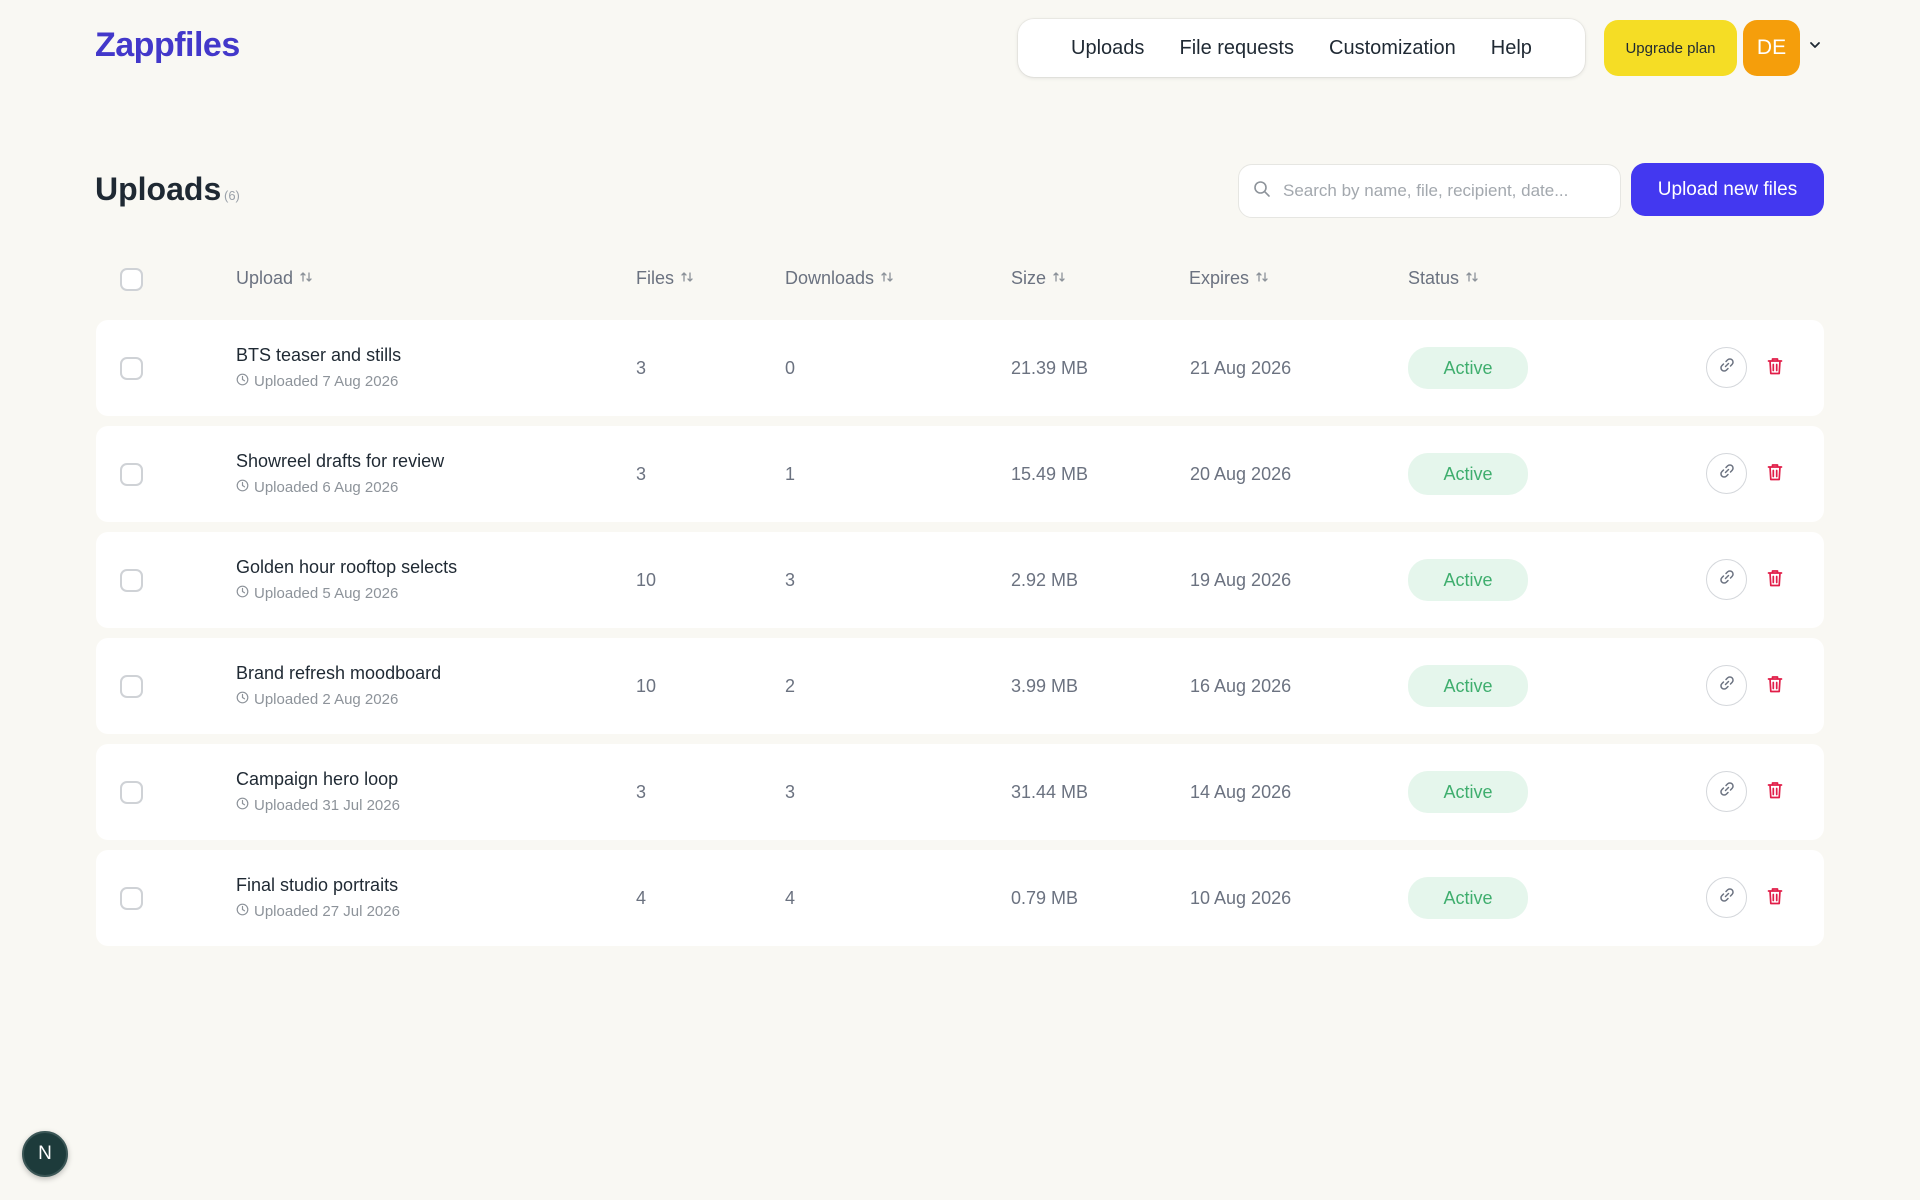 This screenshot has width=1920, height=1200. What do you see at coordinates (326, 487) in the screenshot?
I see `uploaded-text: Uploaded 6 Aug 2026` at bounding box center [326, 487].